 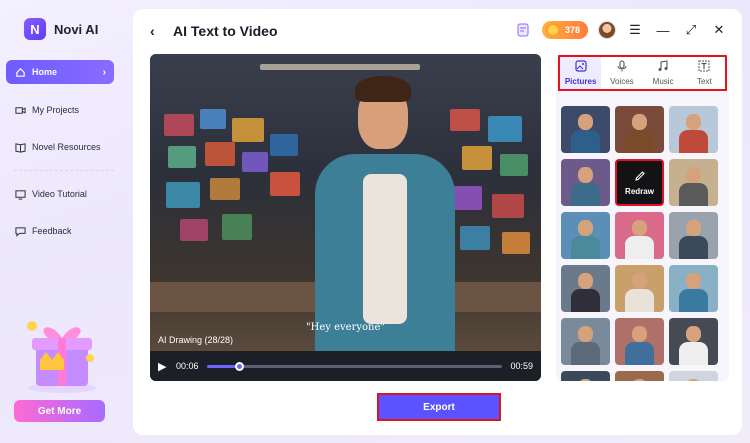 I want to click on brand-name: Novi AI, so click(x=76, y=29).